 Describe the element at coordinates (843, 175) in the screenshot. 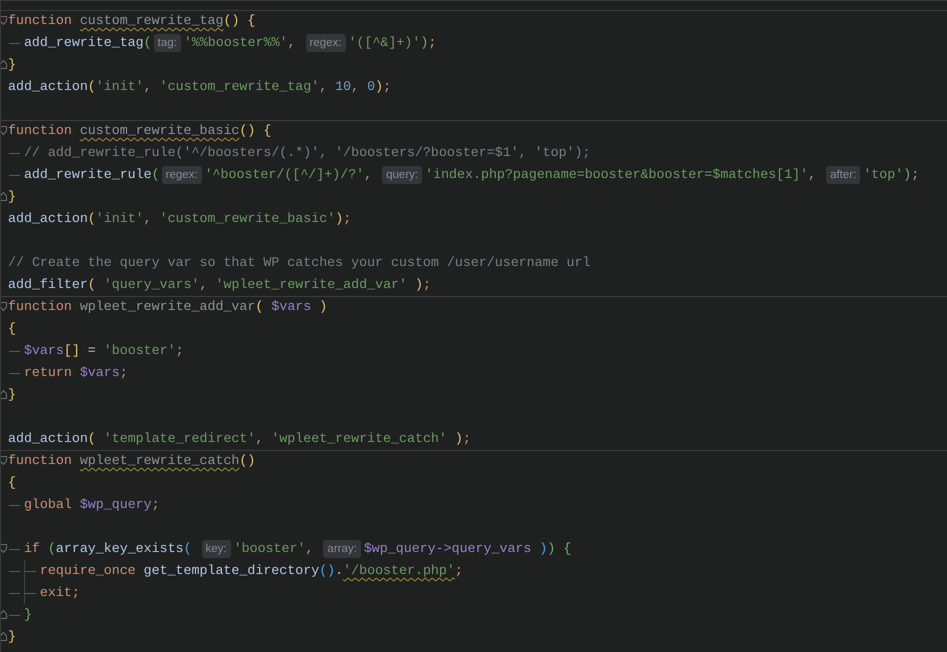

I see `parameter-hint: after:` at that location.